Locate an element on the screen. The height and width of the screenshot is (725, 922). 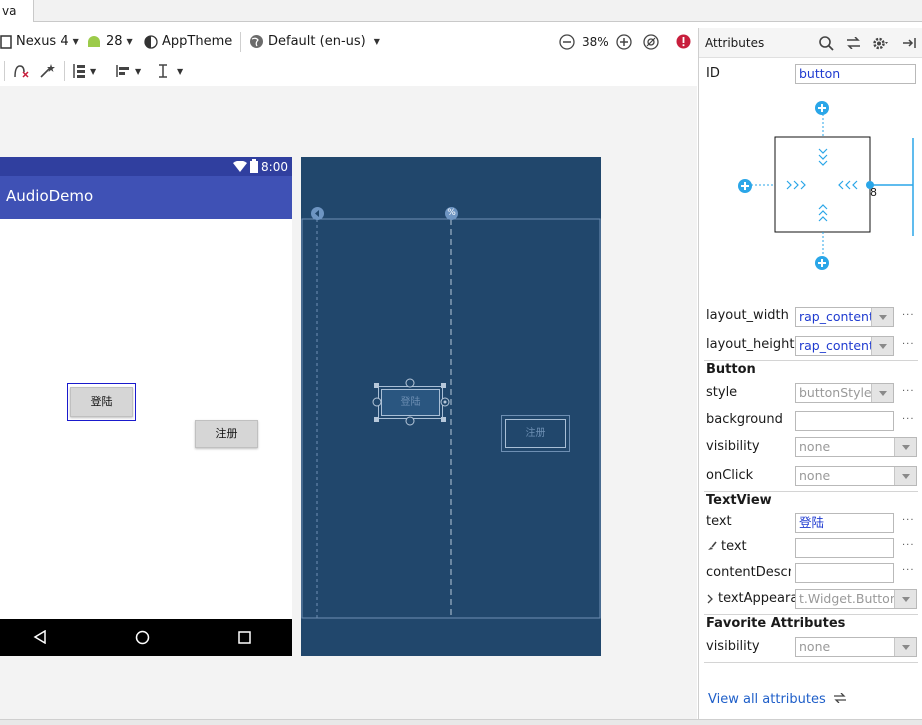
text-appearance-dropdown: t.Widget.Button is located at coordinates (856, 599).